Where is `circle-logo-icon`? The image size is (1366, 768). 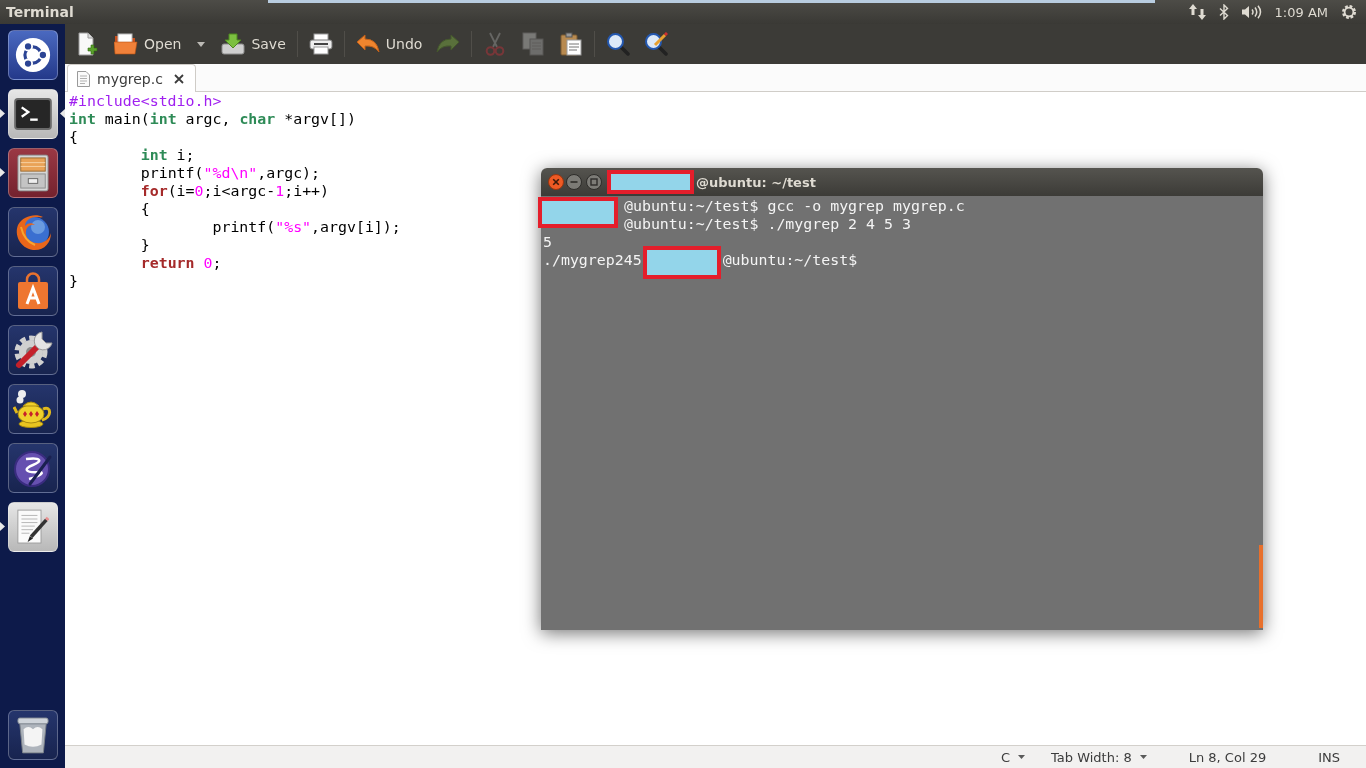 circle-logo-icon is located at coordinates (32, 55).